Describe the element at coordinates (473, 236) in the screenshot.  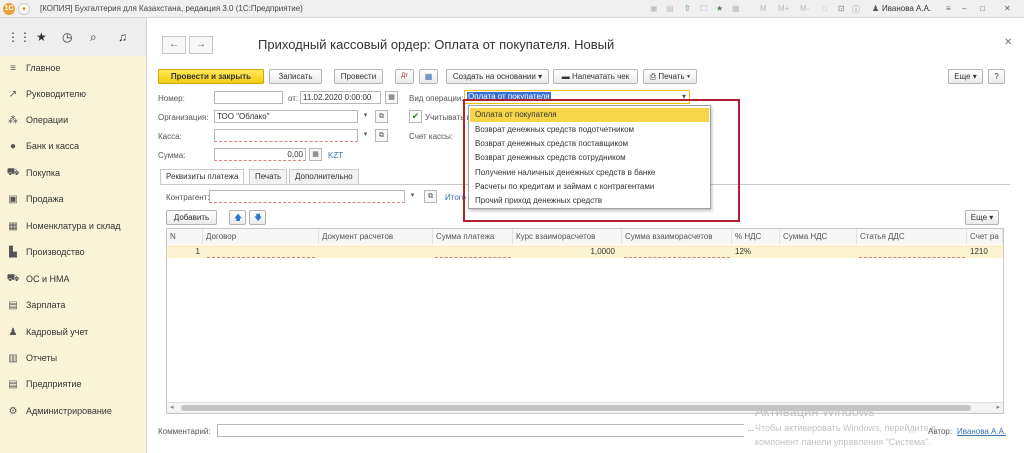
I see `column-header-payment-sum: Сумма платежа` at that location.